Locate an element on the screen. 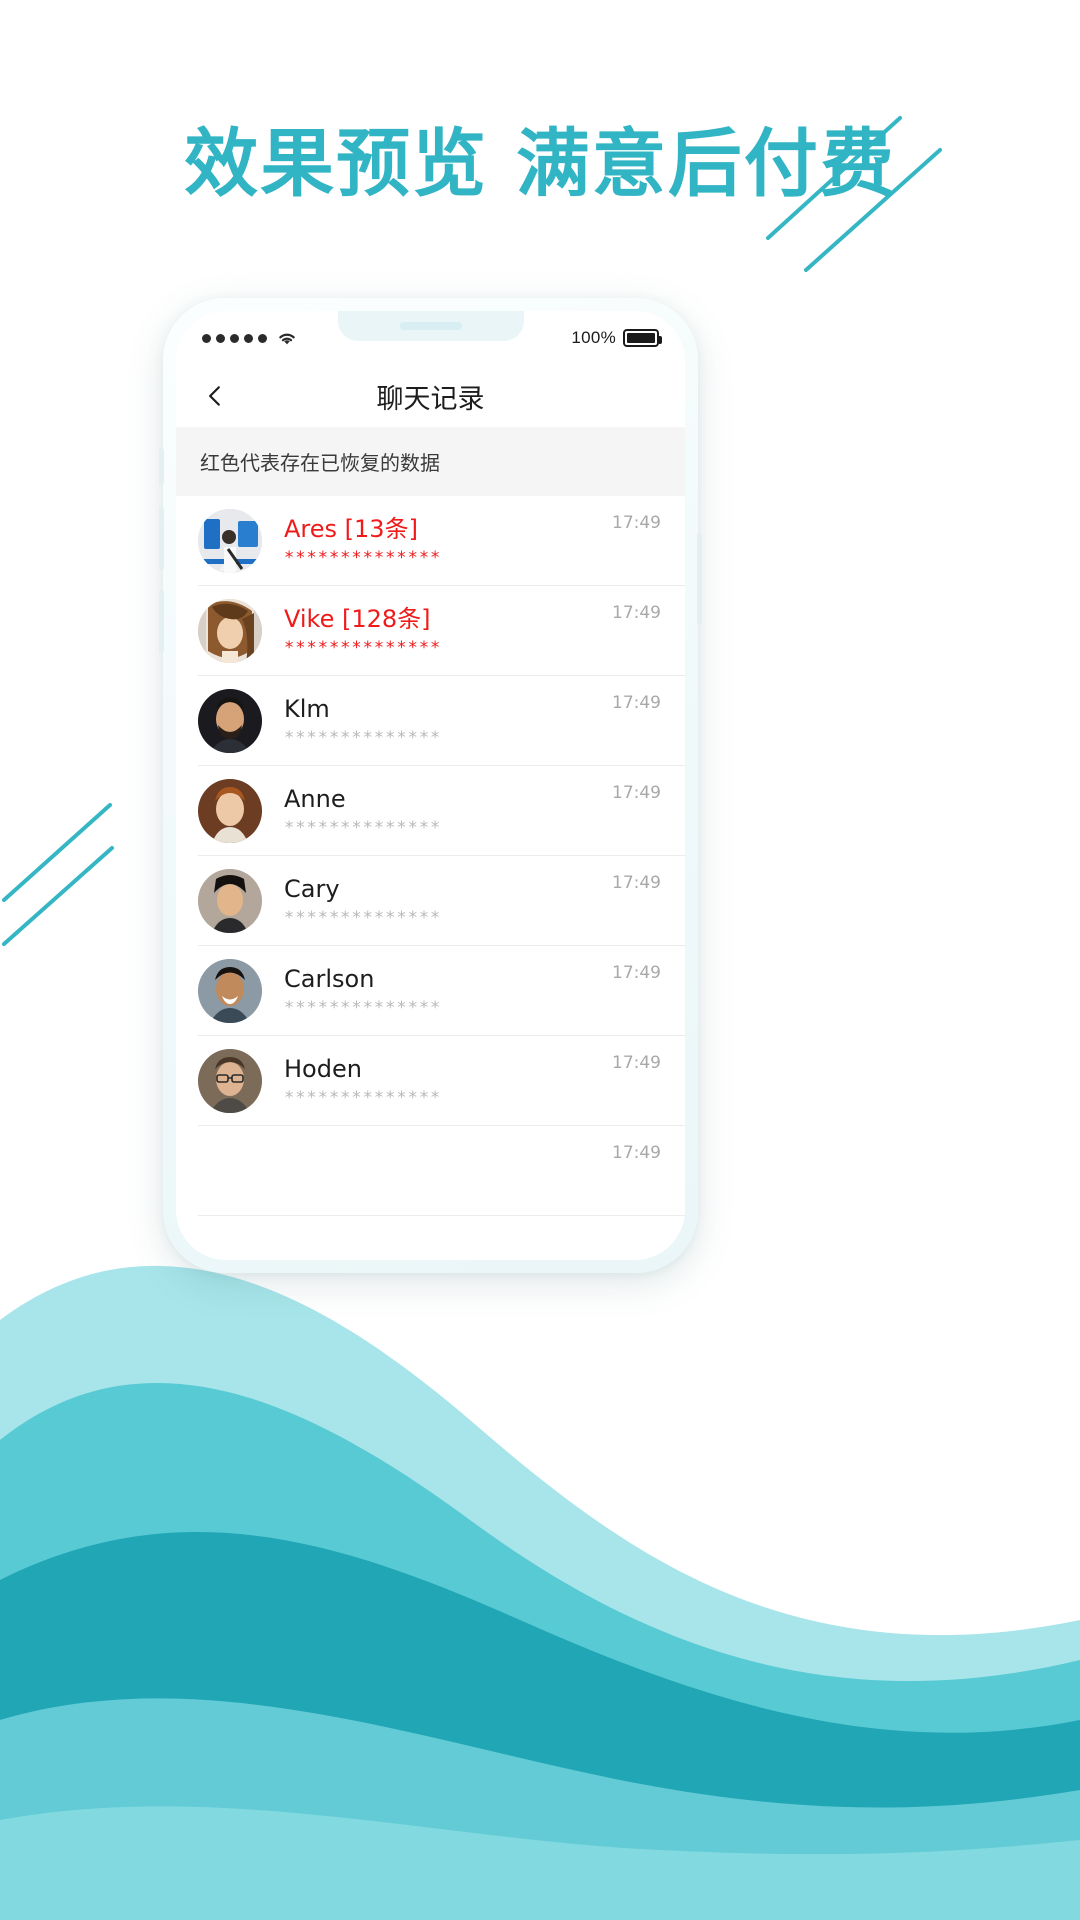 This screenshot has width=1080, height=1920. contact-name: Cary is located at coordinates (312, 889).